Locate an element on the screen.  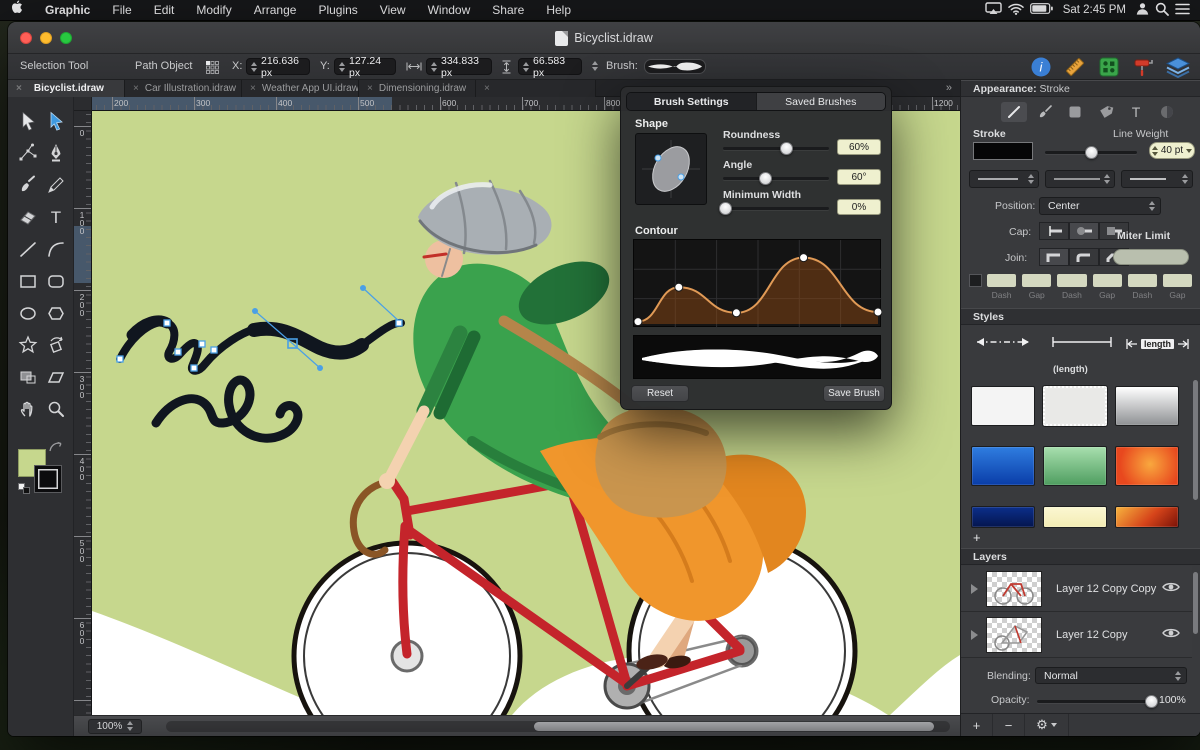
menu-item-help: Help is located at coordinates (558, 10).